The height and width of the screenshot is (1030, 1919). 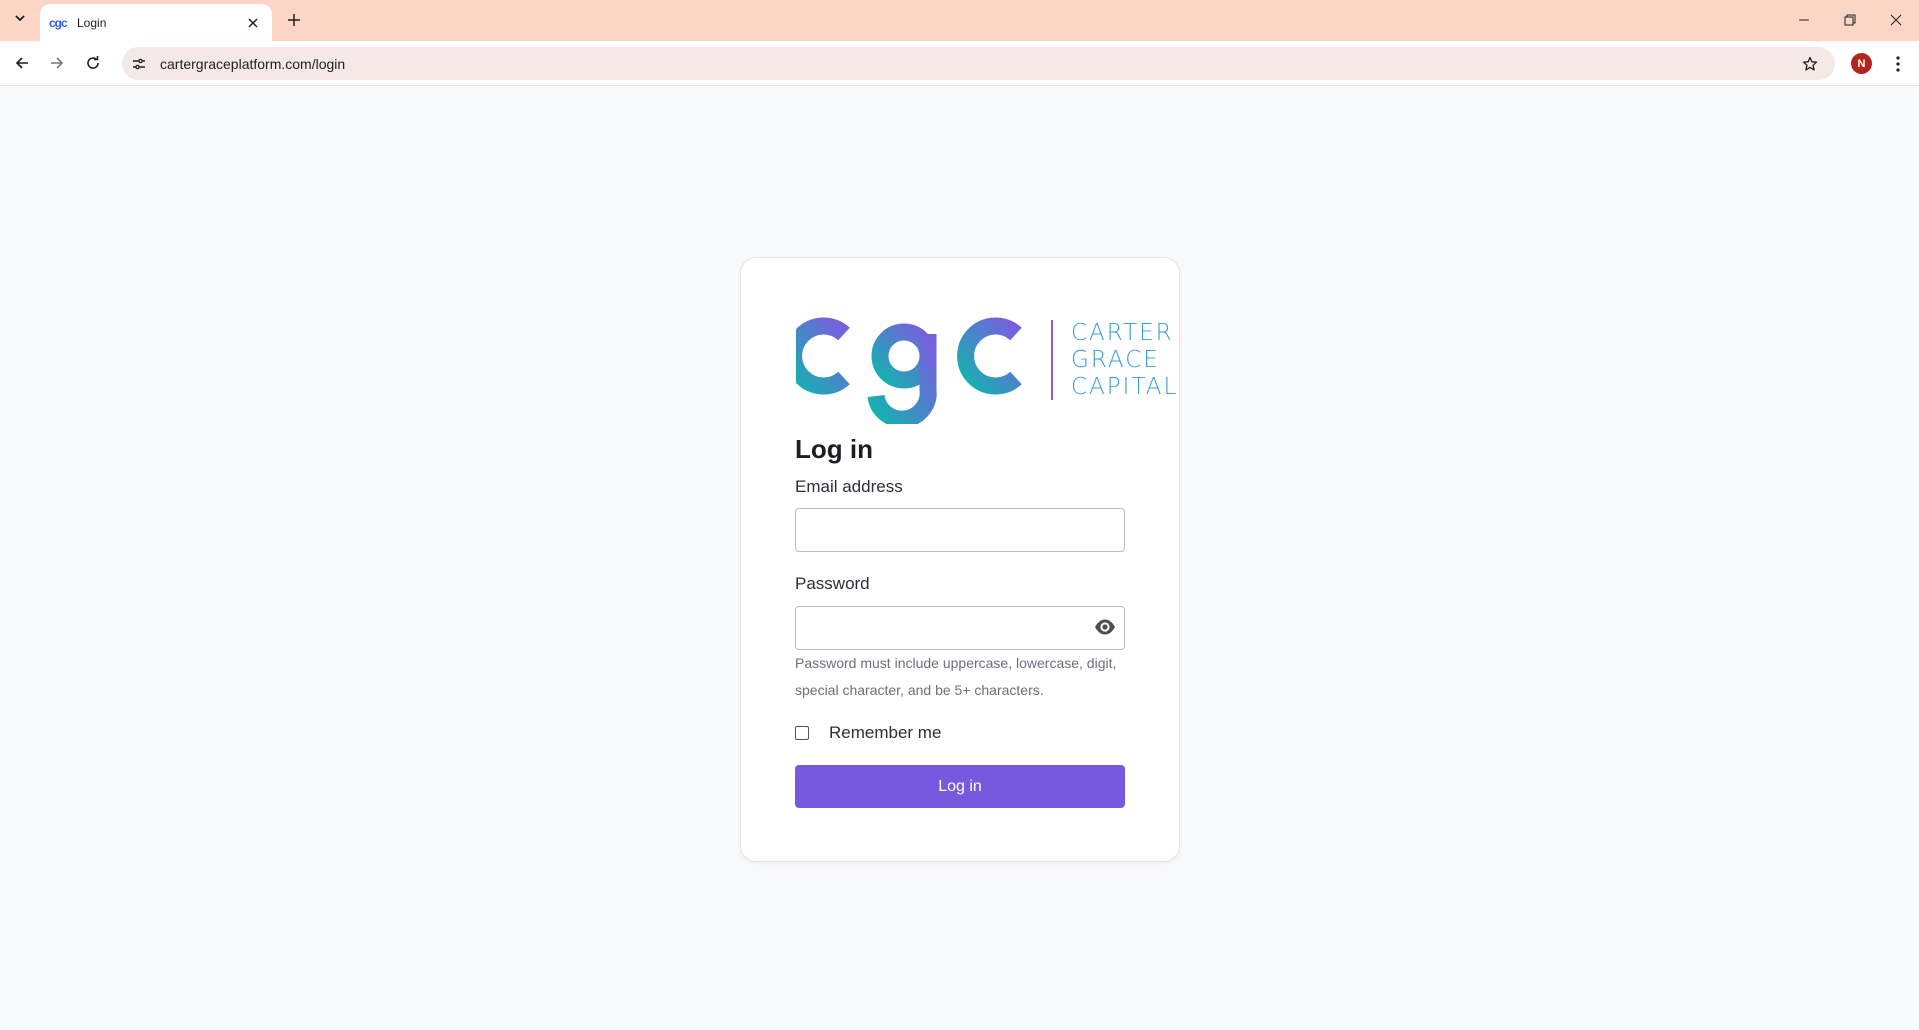 I want to click on browser-menu-button, so click(x=1898, y=64).